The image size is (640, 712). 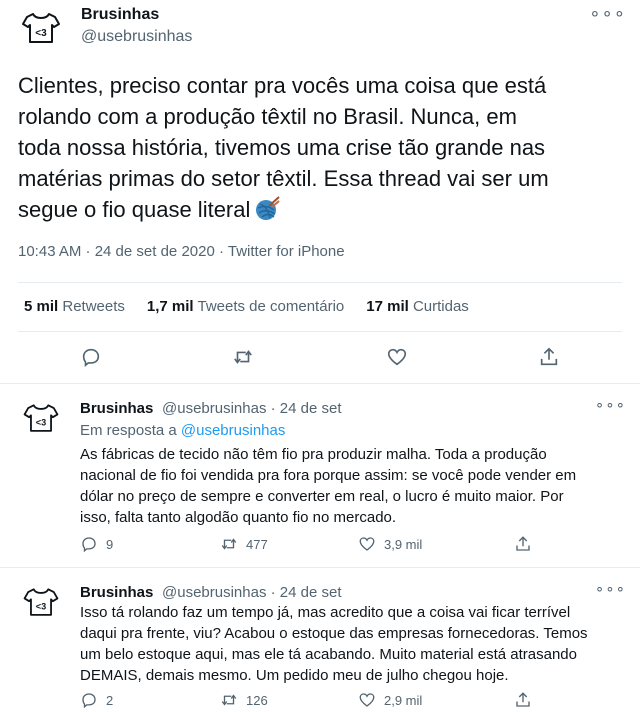 I want to click on retweet-button: 477, so click(x=244, y=544).